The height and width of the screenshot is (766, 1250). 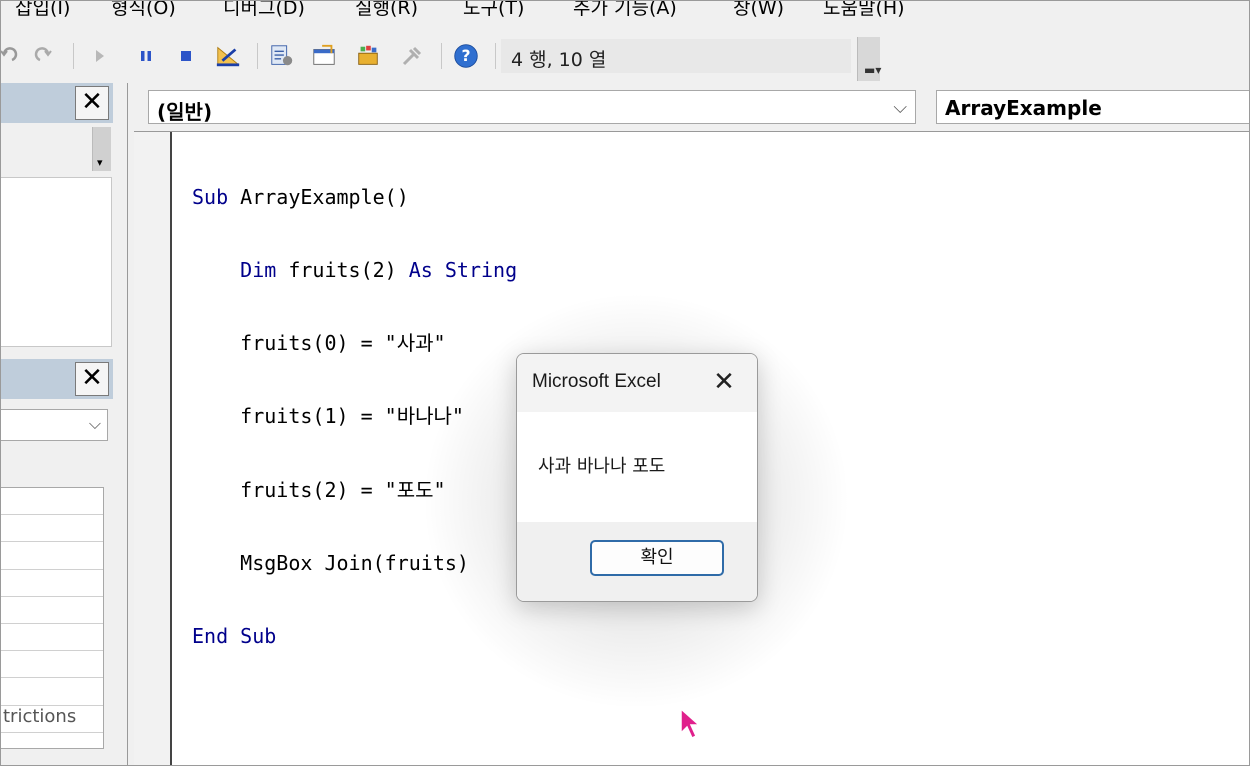 I want to click on toolbox-icon, so click(x=412, y=56).